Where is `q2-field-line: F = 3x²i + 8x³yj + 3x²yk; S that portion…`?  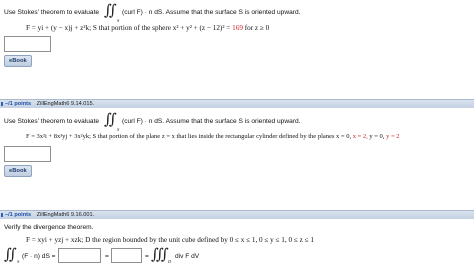 q2-field-line: F = 3x²i + 8x³yj + 3x²yk; S that portion… is located at coordinates (212, 136).